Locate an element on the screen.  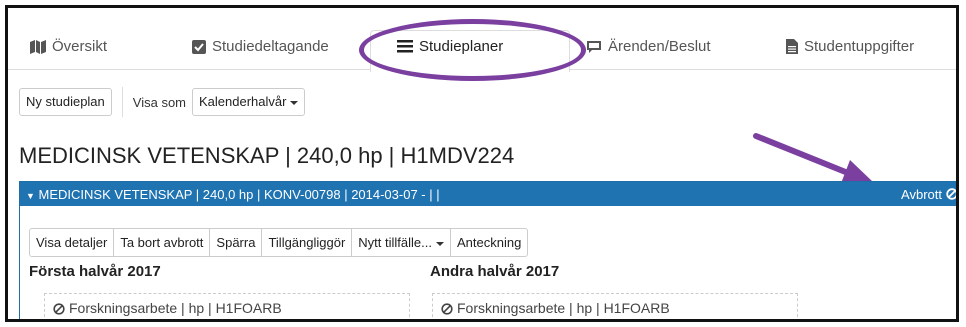
toolbar: Ny studieplan Visa som Kalenderhalvår is located at coordinates (162, 102).